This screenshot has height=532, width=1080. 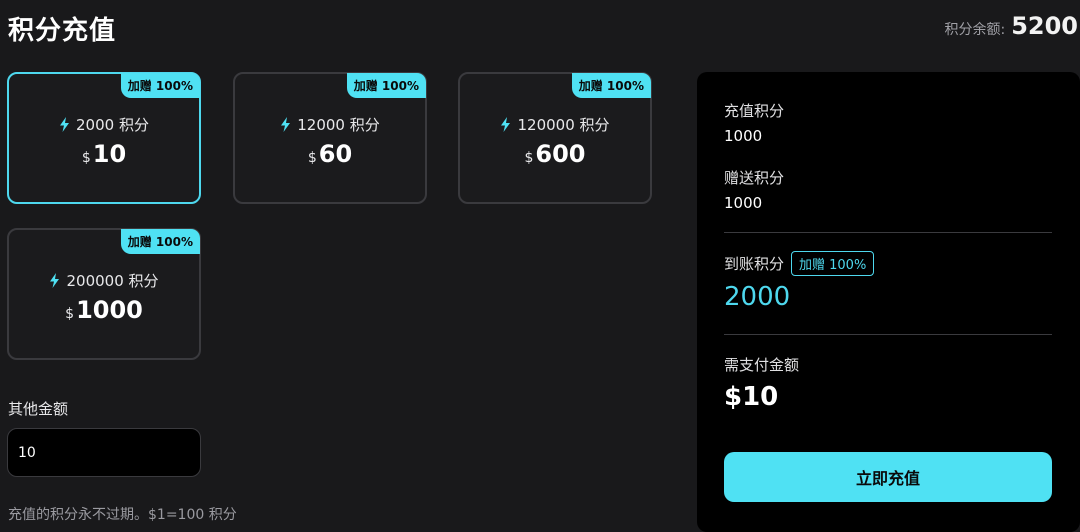 I want to click on package-card-120000: 加赠 100% 120000 积分 $600, so click(x=555, y=138).